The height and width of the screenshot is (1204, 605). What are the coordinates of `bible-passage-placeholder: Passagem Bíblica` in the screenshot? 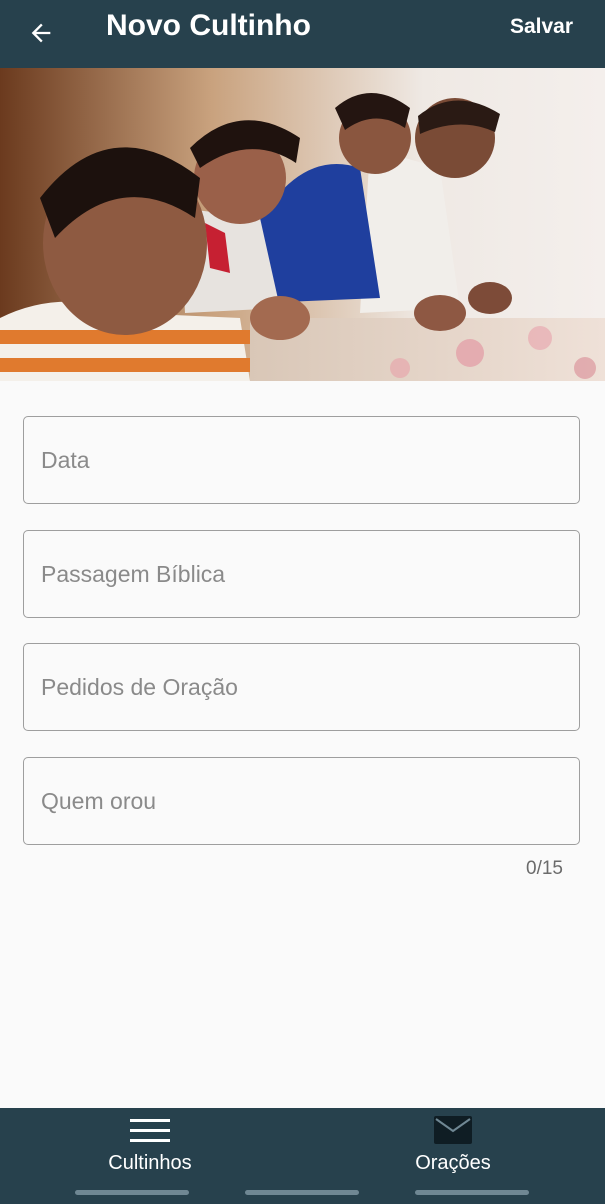 It's located at (133, 573).